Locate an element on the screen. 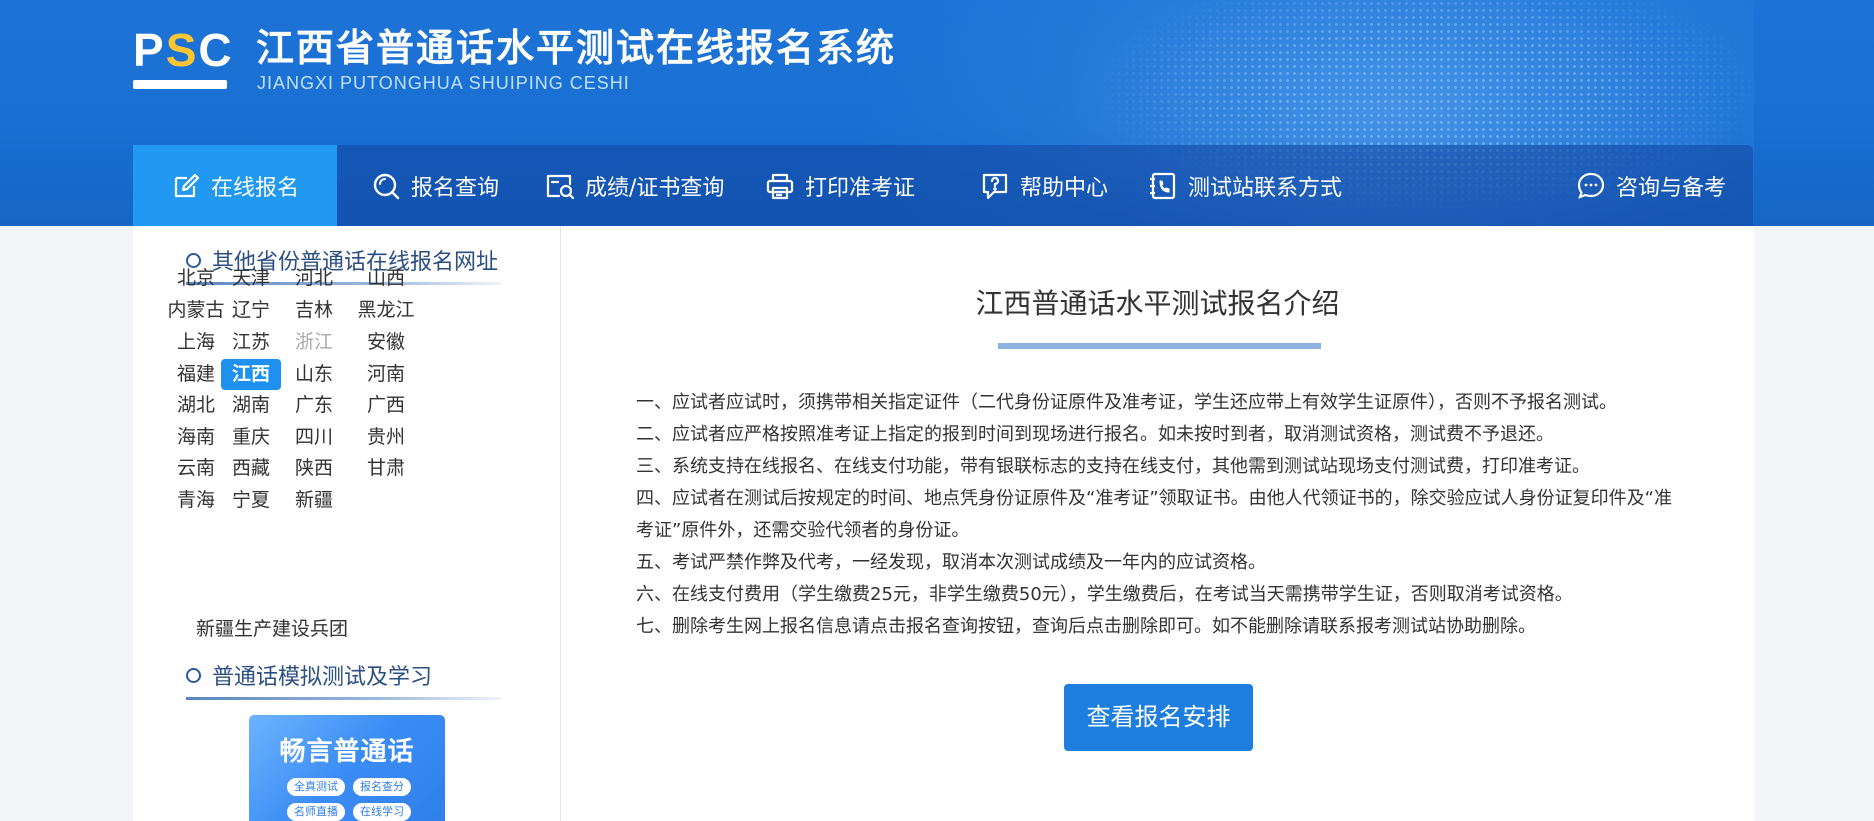 Image resolution: width=1874 pixels, height=821 pixels. nav-item-help-center: 帮助中心 is located at coordinates (1044, 185).